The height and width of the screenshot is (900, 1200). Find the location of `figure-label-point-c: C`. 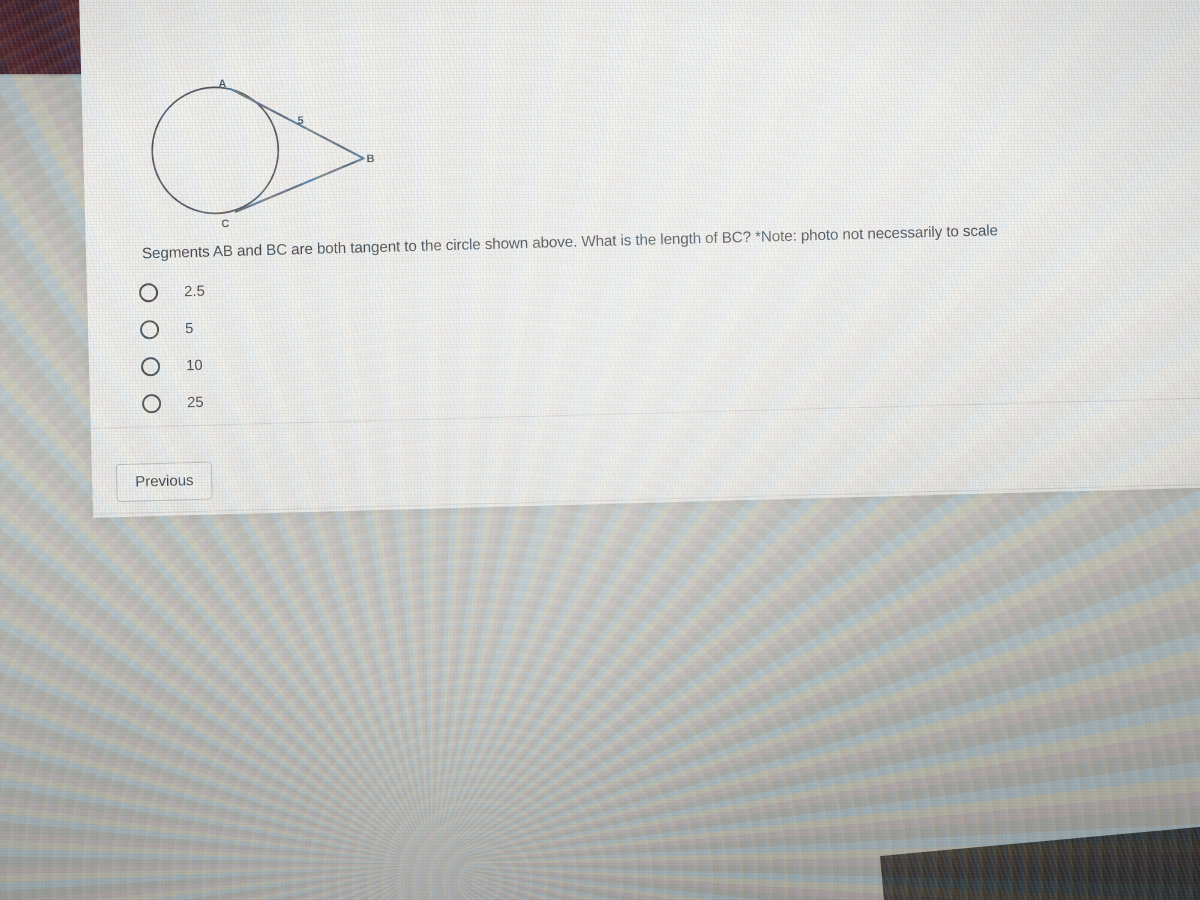

figure-label-point-c: C is located at coordinates (225, 224).